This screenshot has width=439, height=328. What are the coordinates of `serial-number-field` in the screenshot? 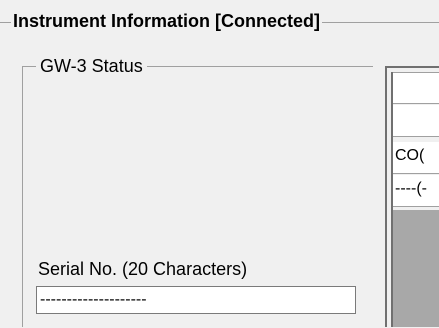 It's located at (196, 300).